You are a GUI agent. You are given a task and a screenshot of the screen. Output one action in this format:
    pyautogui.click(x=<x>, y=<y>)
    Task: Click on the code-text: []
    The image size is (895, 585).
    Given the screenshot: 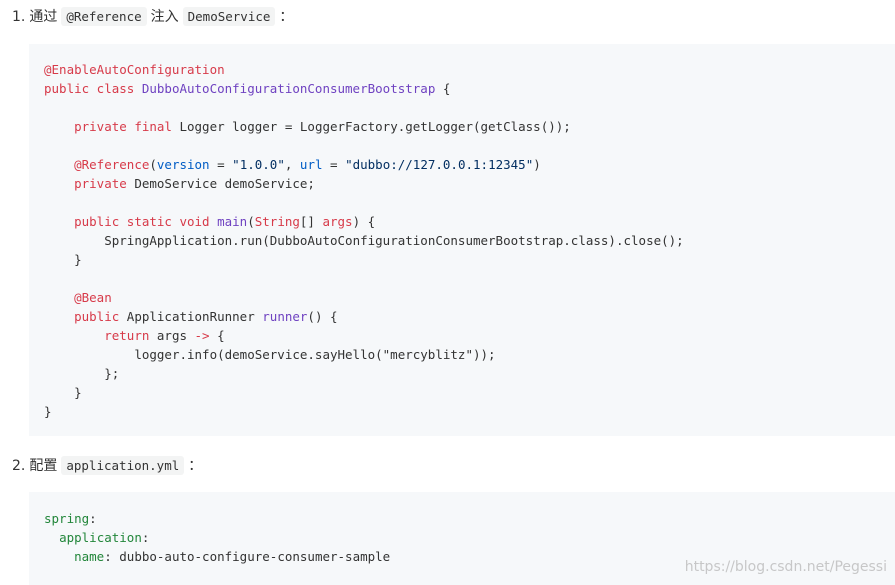 What is the action you would take?
    pyautogui.click(x=311, y=221)
    